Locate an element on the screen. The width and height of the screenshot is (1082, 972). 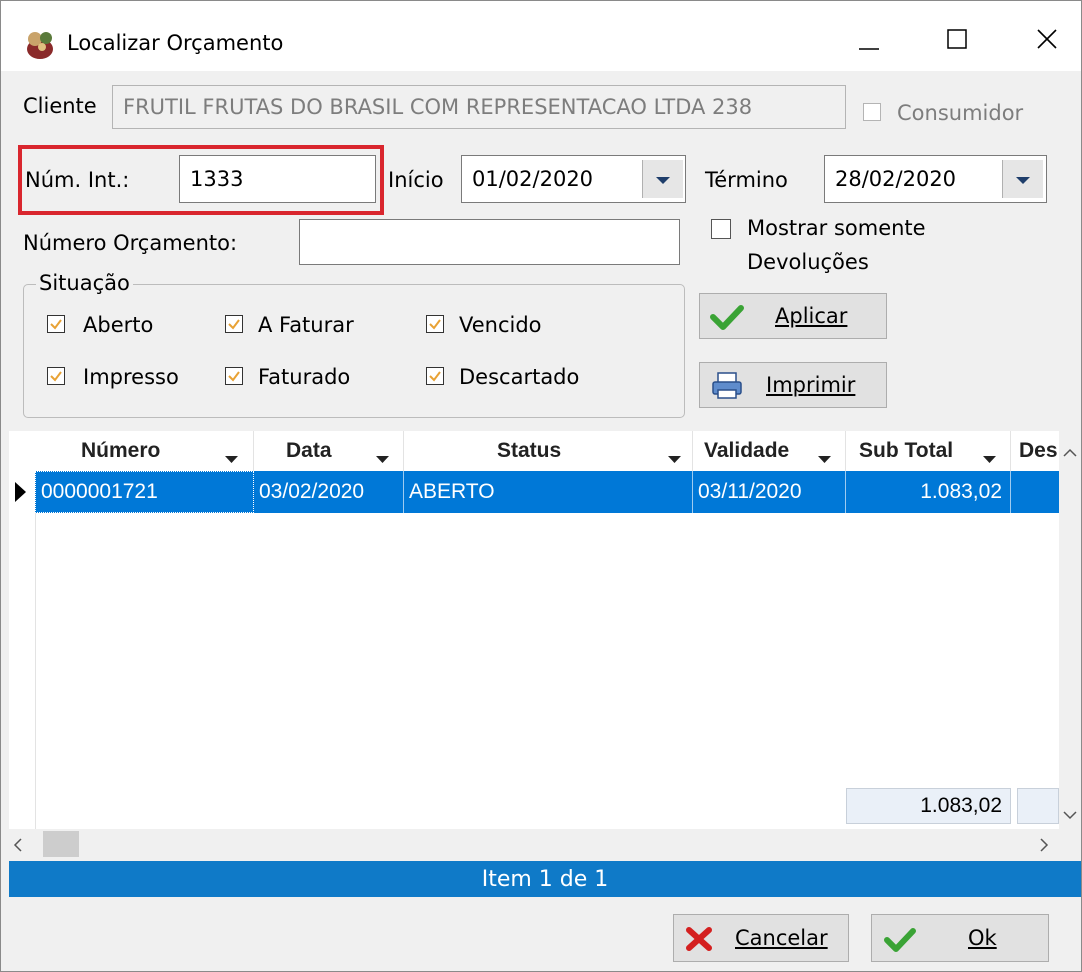
column-header-label: Data is located at coordinates (309, 450).